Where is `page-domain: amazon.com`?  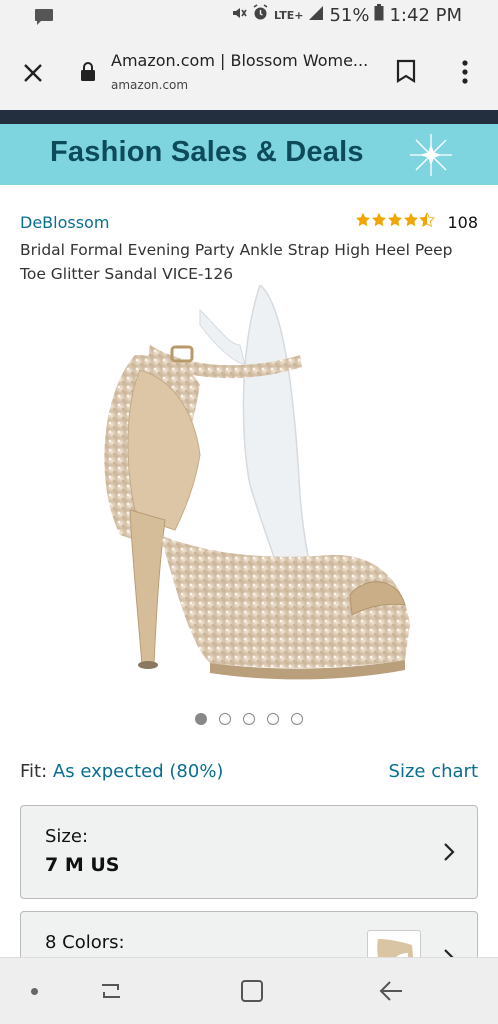 page-domain: amazon.com is located at coordinates (150, 85).